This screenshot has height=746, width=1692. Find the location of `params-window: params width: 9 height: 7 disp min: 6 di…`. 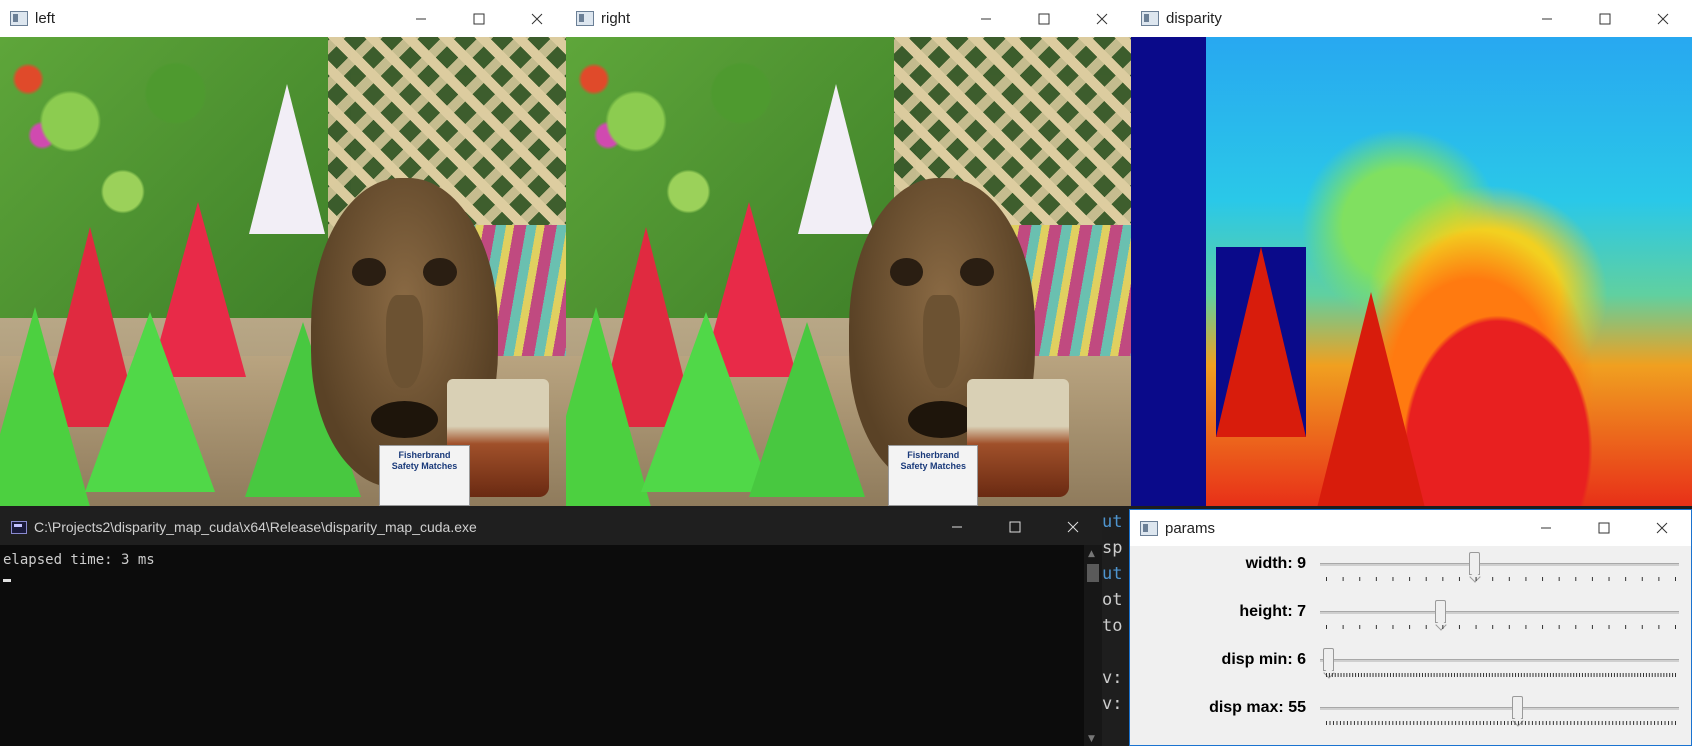

params-window: params width: 9 height: 7 disp min: 6 di… is located at coordinates (1410, 627).